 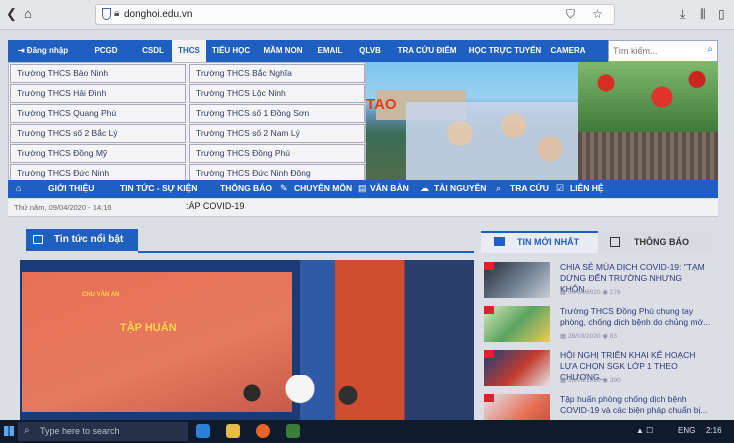 What do you see at coordinates (101, 295) in the screenshot?
I see `screen-header: CHU VĂN AN` at bounding box center [101, 295].